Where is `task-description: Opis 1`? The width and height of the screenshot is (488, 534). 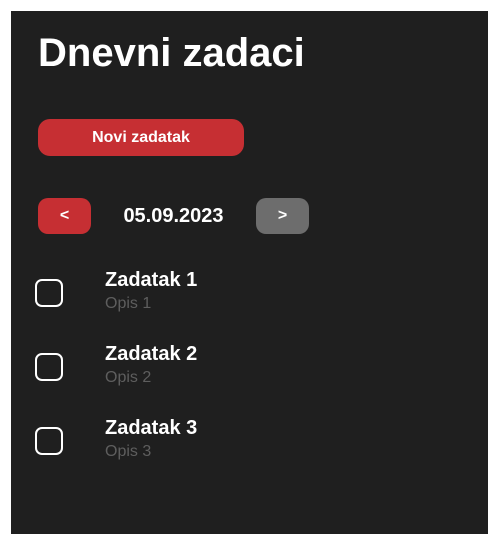 task-description: Opis 1 is located at coordinates (128, 303).